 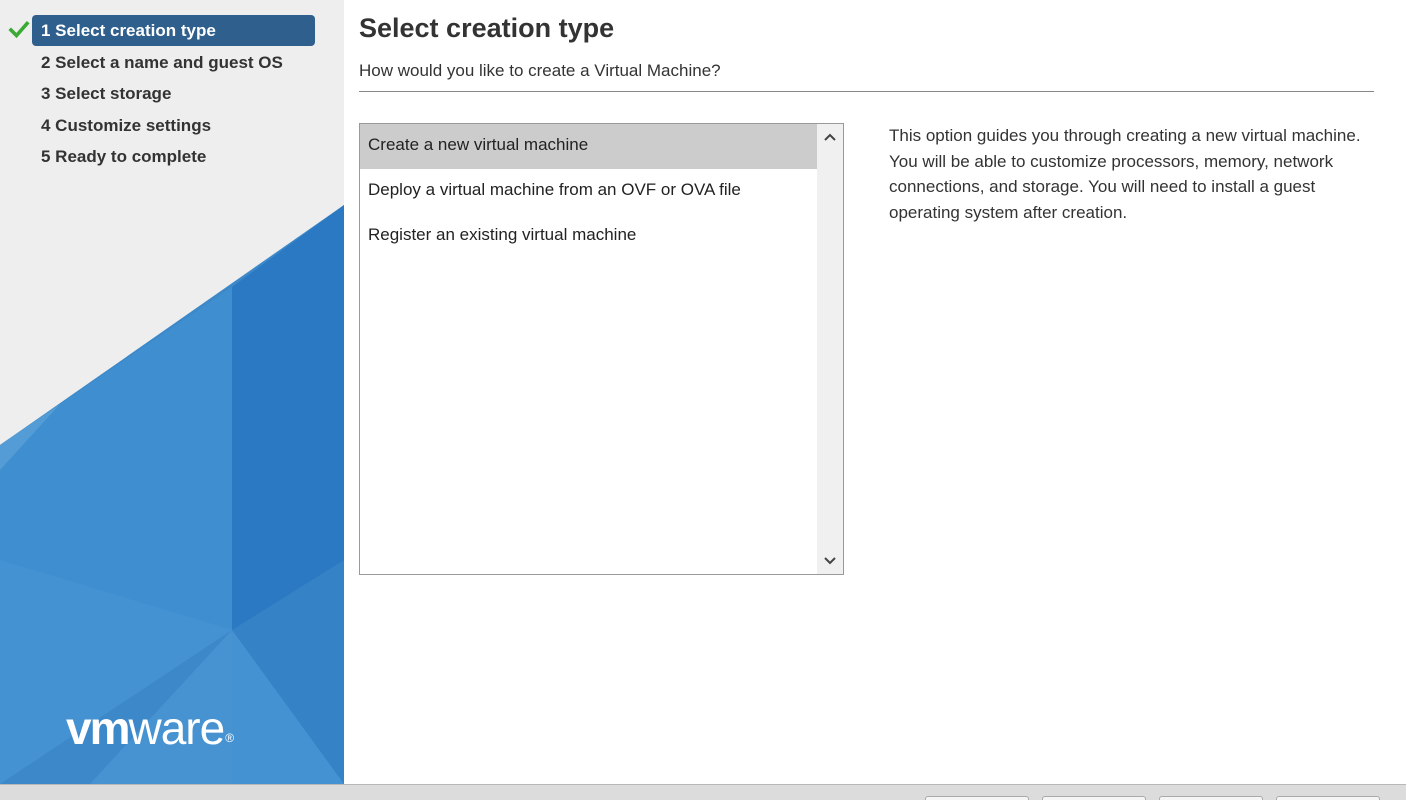 I want to click on scroll-up-button, so click(x=830, y=137).